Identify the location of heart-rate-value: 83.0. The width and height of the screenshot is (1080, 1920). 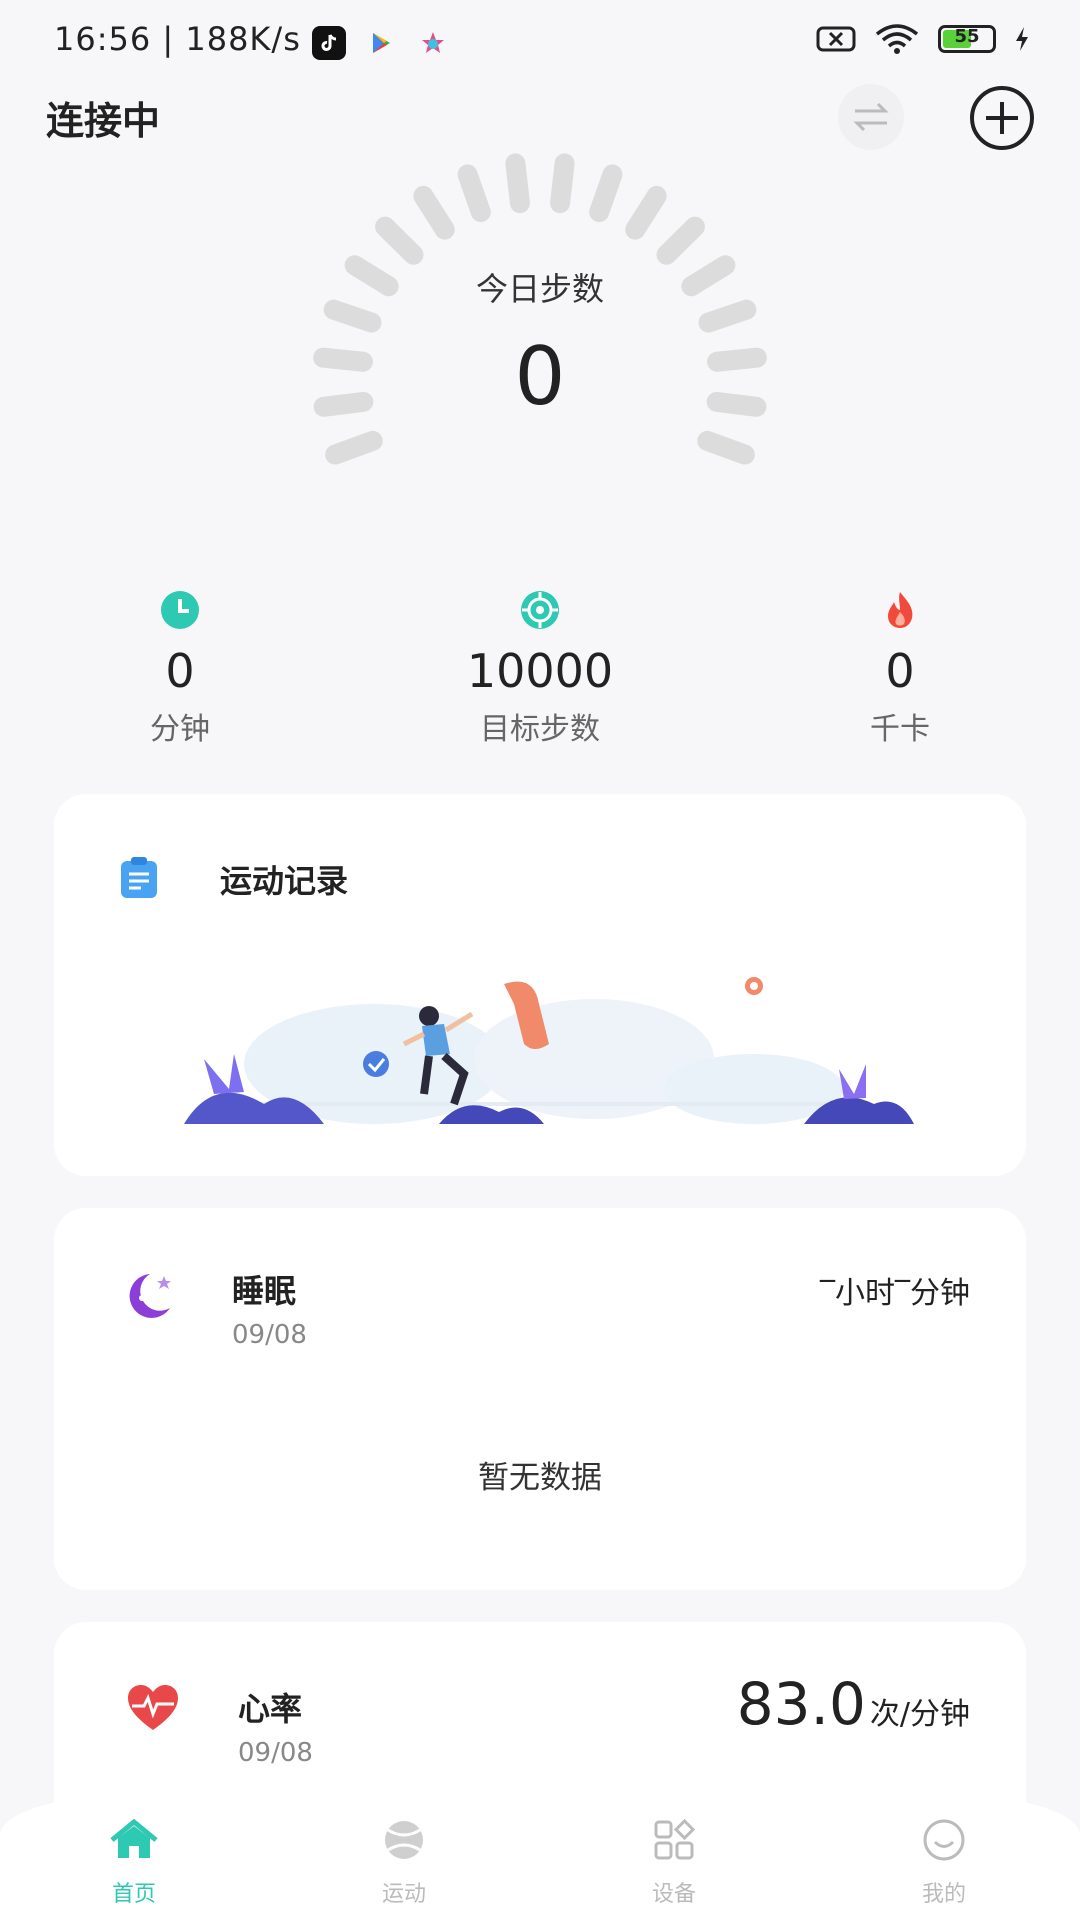
(801, 1704).